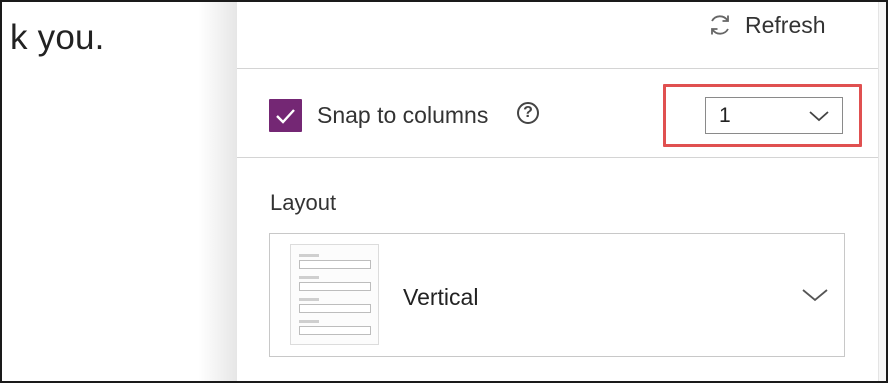 This screenshot has width=888, height=383. I want to click on refresh-button: Refresh, so click(766, 25).